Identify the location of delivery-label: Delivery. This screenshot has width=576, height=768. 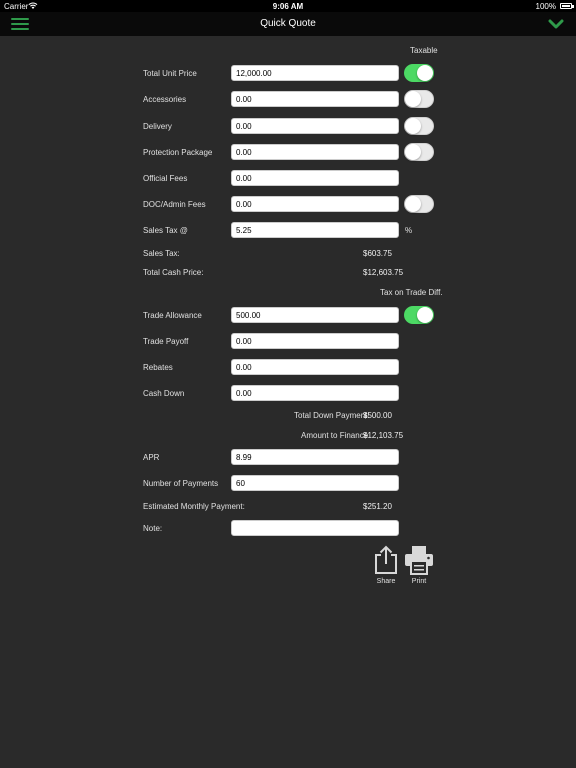
(157, 126).